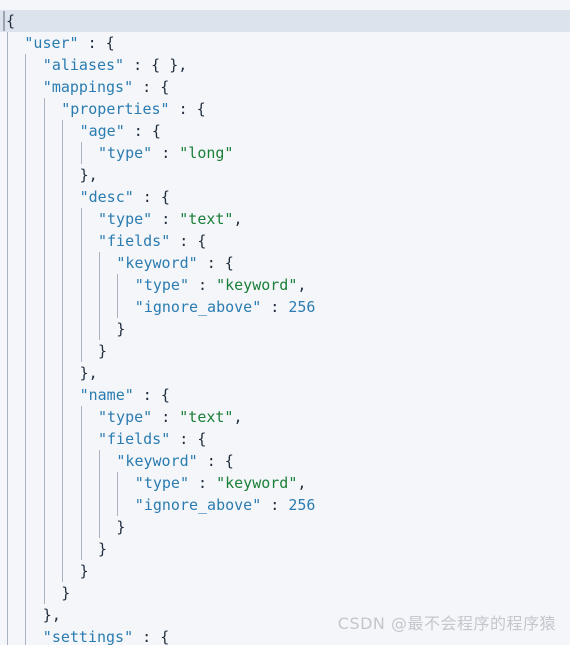  What do you see at coordinates (125, 395) in the screenshot?
I see `code-line-text: "name" : {` at bounding box center [125, 395].